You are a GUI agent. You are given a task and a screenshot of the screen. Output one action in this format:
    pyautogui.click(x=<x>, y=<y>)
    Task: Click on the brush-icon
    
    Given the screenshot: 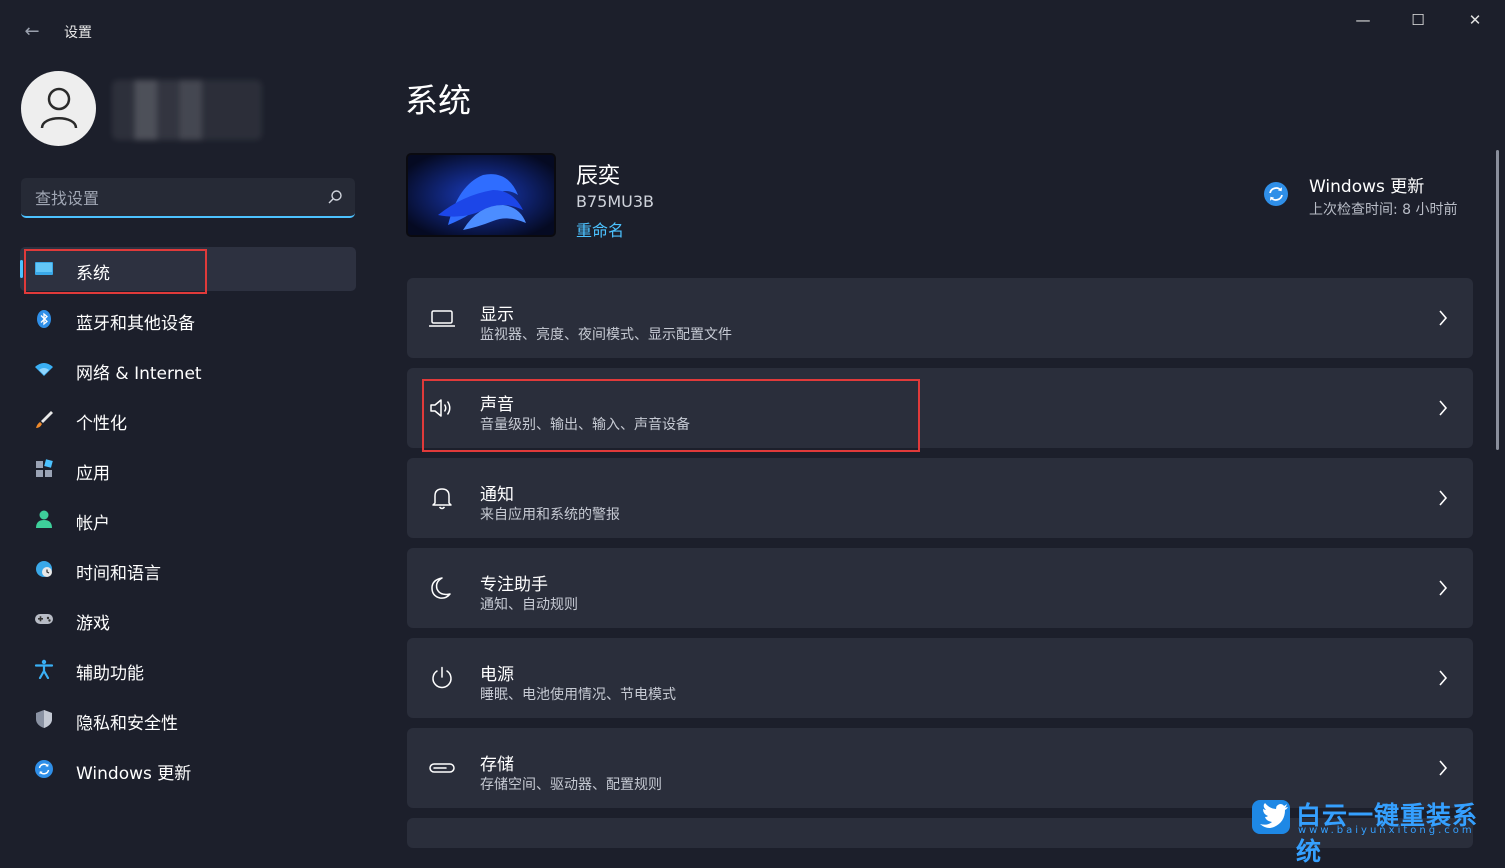 What is the action you would take?
    pyautogui.click(x=44, y=419)
    